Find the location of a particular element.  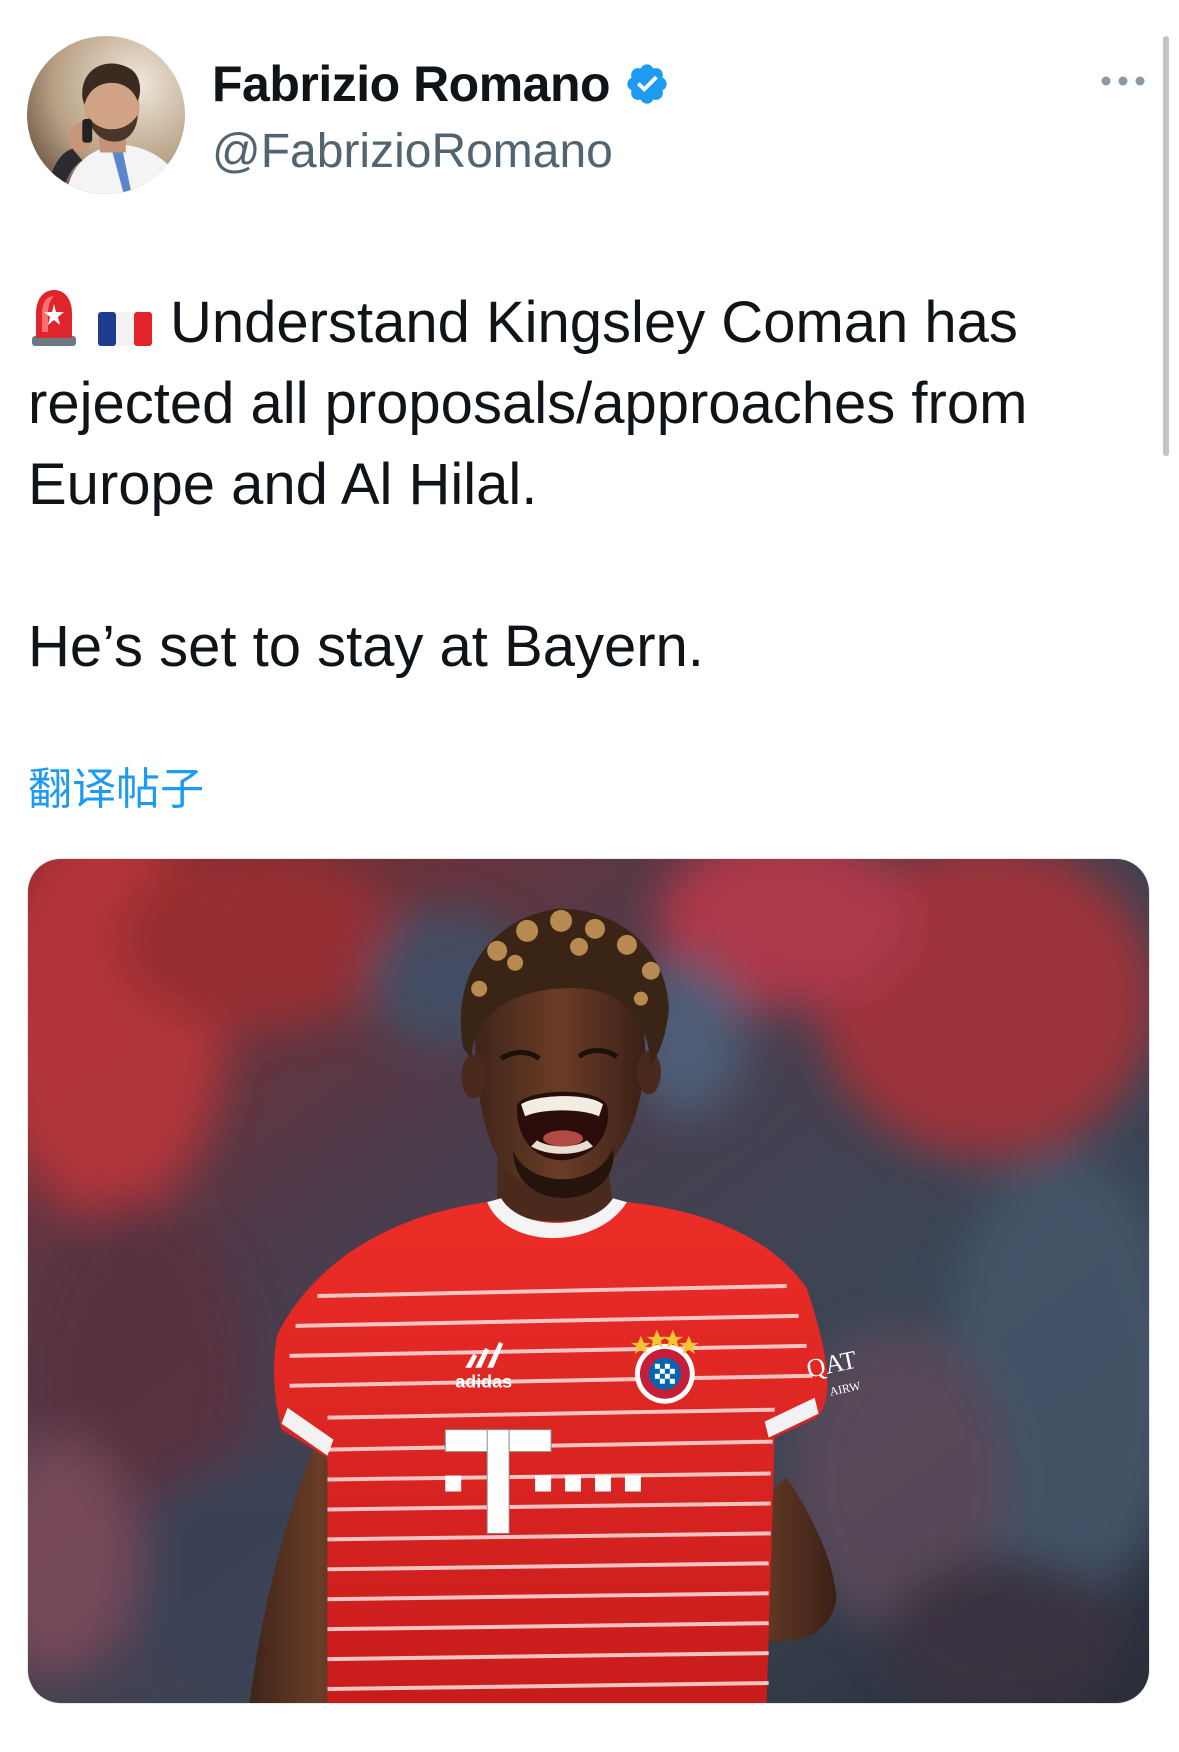

author-handle: @FabrizioRomano is located at coordinates (412, 152).